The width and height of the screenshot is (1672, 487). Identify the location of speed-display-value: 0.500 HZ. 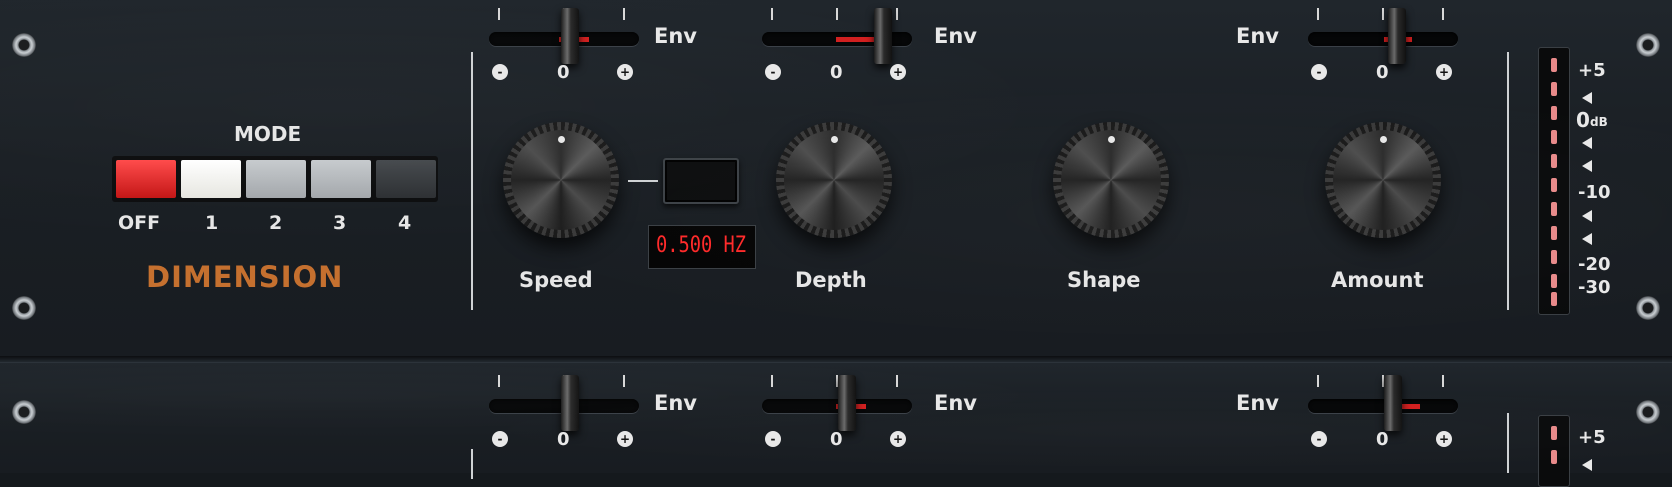
(701, 245).